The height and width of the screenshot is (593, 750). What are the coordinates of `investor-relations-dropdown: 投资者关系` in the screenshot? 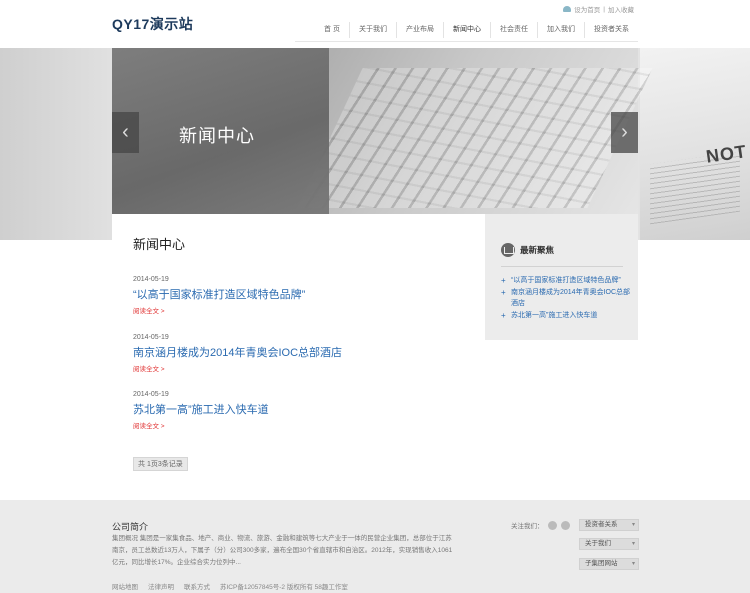 It's located at (609, 525).